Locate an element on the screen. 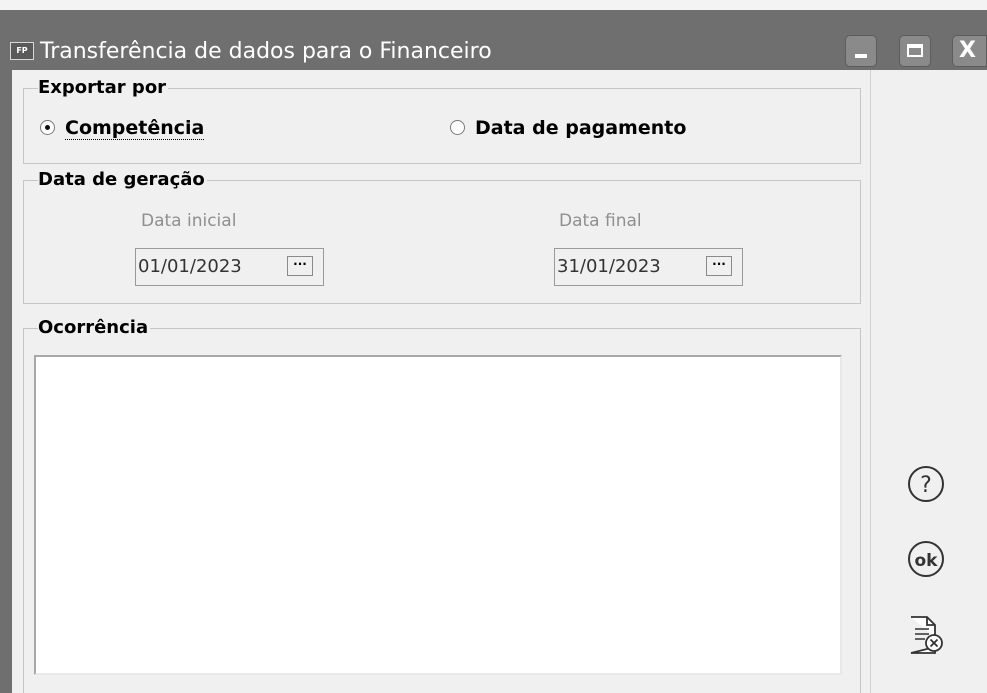  generation-date-legend: Data de geração is located at coordinates (122, 180).